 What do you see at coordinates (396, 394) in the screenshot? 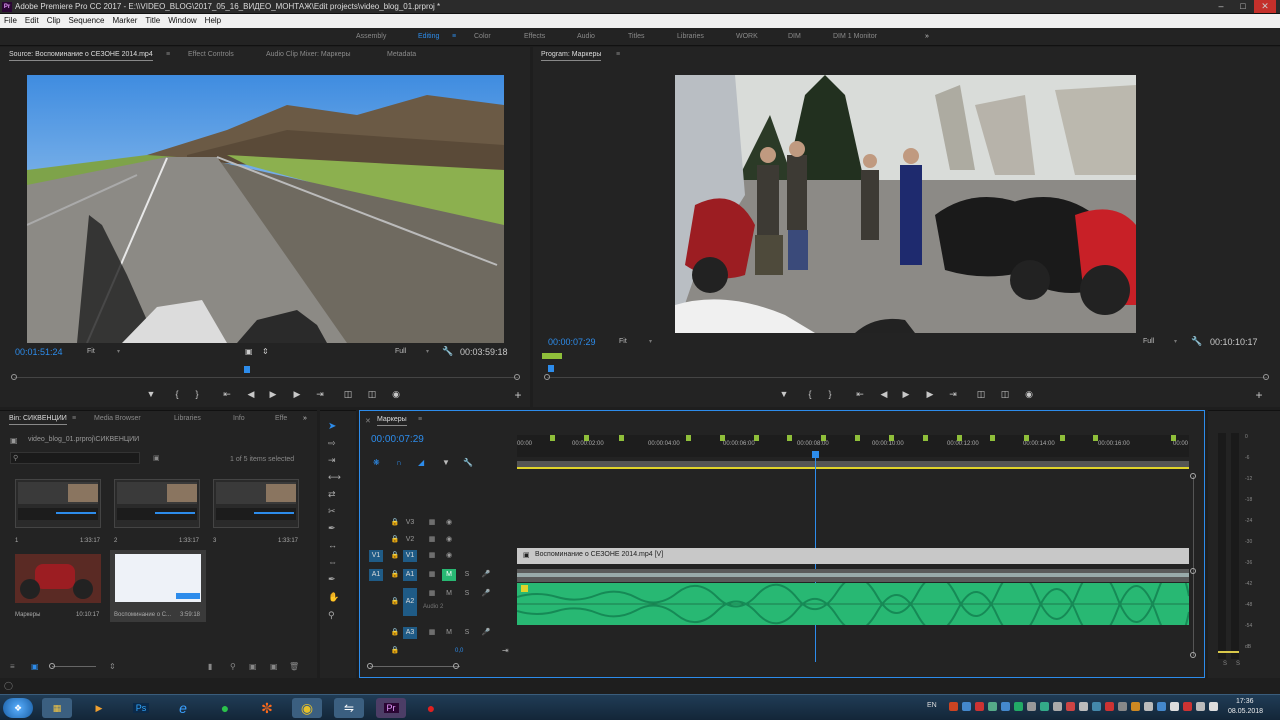
I see `source-export-frame-icon: ◉` at bounding box center [396, 394].